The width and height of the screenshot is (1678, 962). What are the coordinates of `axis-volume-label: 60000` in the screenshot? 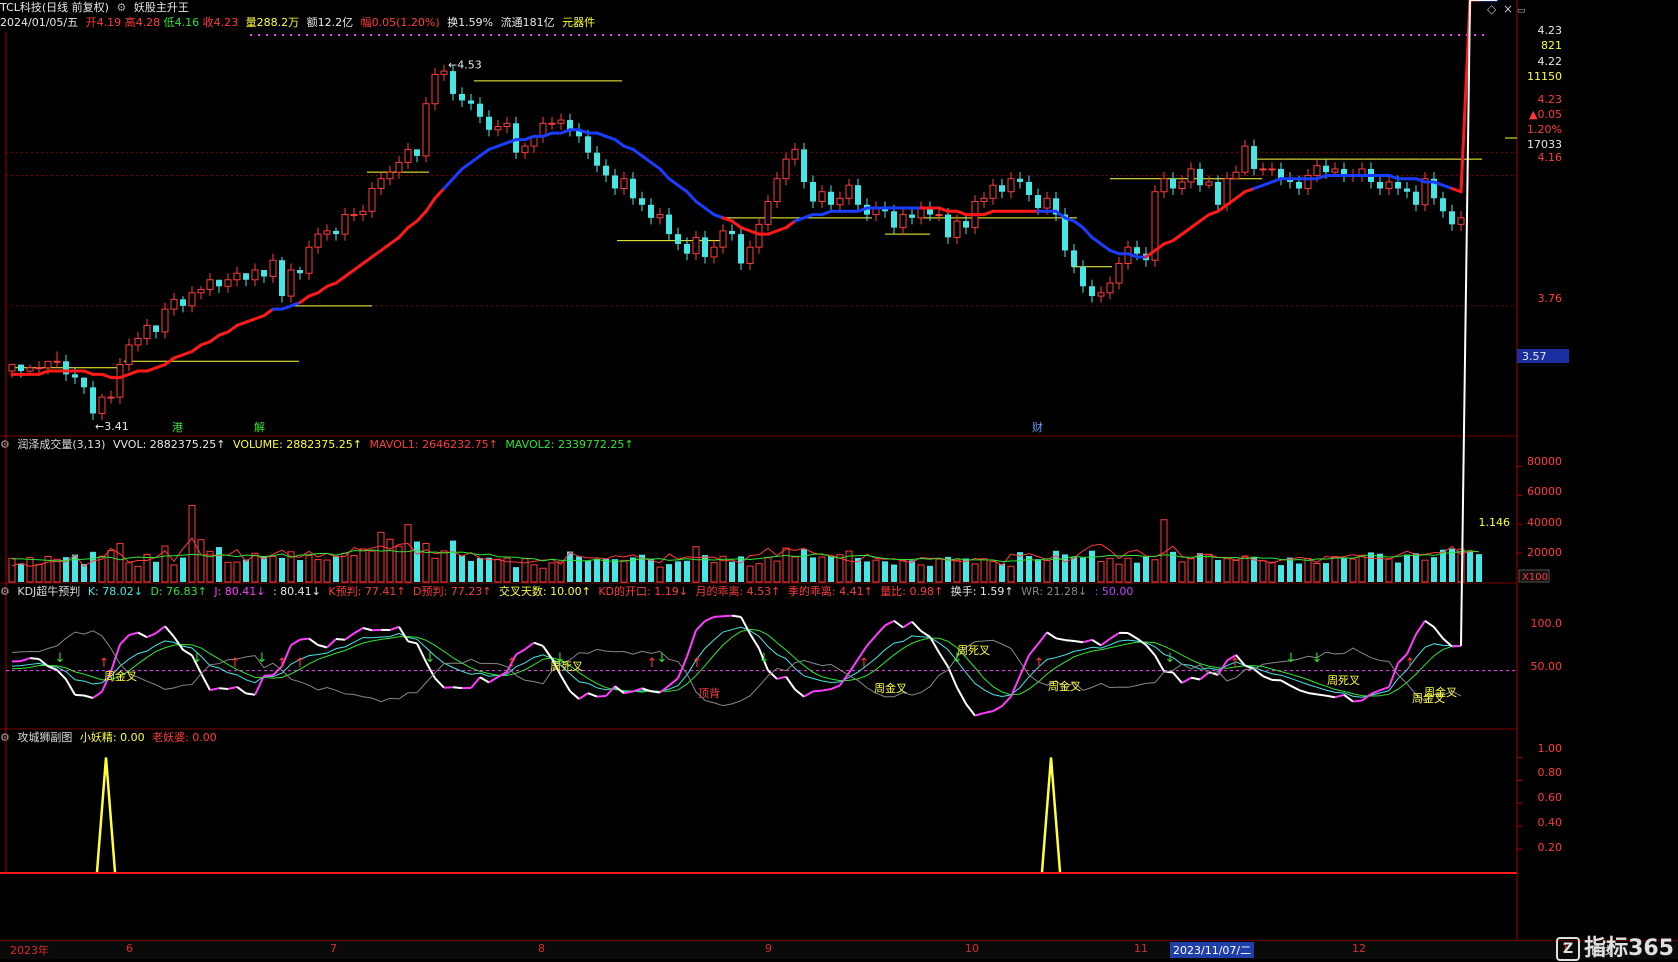 It's located at (1544, 491).